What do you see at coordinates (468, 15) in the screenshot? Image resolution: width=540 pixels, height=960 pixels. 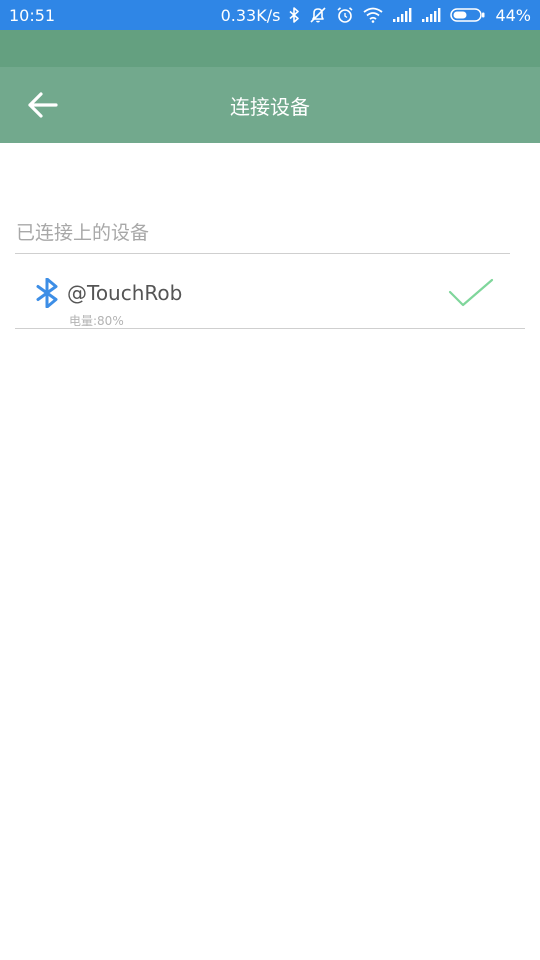 I see `battery-icon` at bounding box center [468, 15].